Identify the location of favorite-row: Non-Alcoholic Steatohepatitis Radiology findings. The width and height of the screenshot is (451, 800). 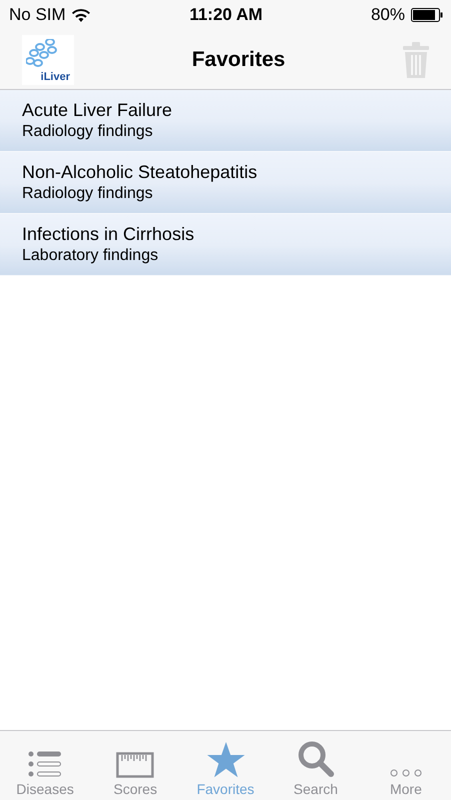
(225, 183).